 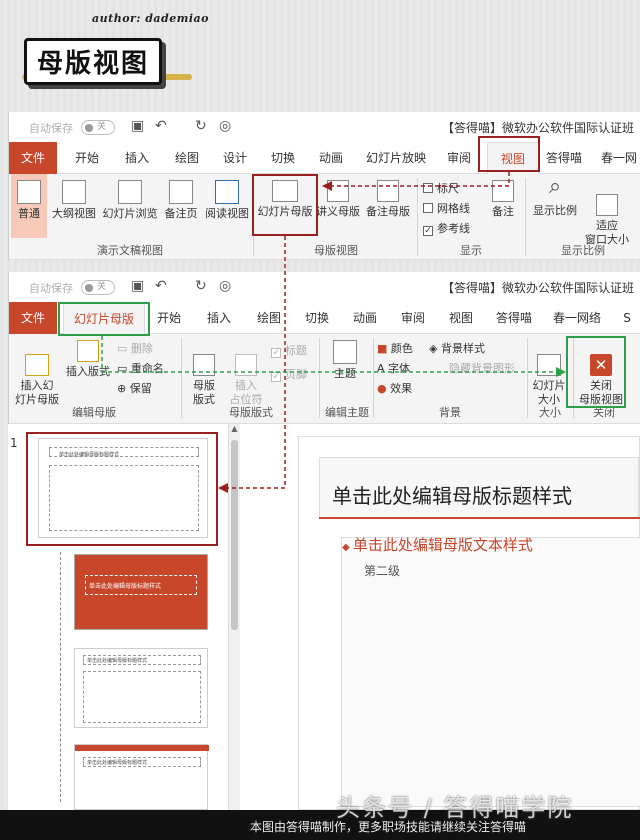 What do you see at coordinates (256, 362) in the screenshot?
I see `arrow-master-to-thumbnail` at bounding box center [256, 362].